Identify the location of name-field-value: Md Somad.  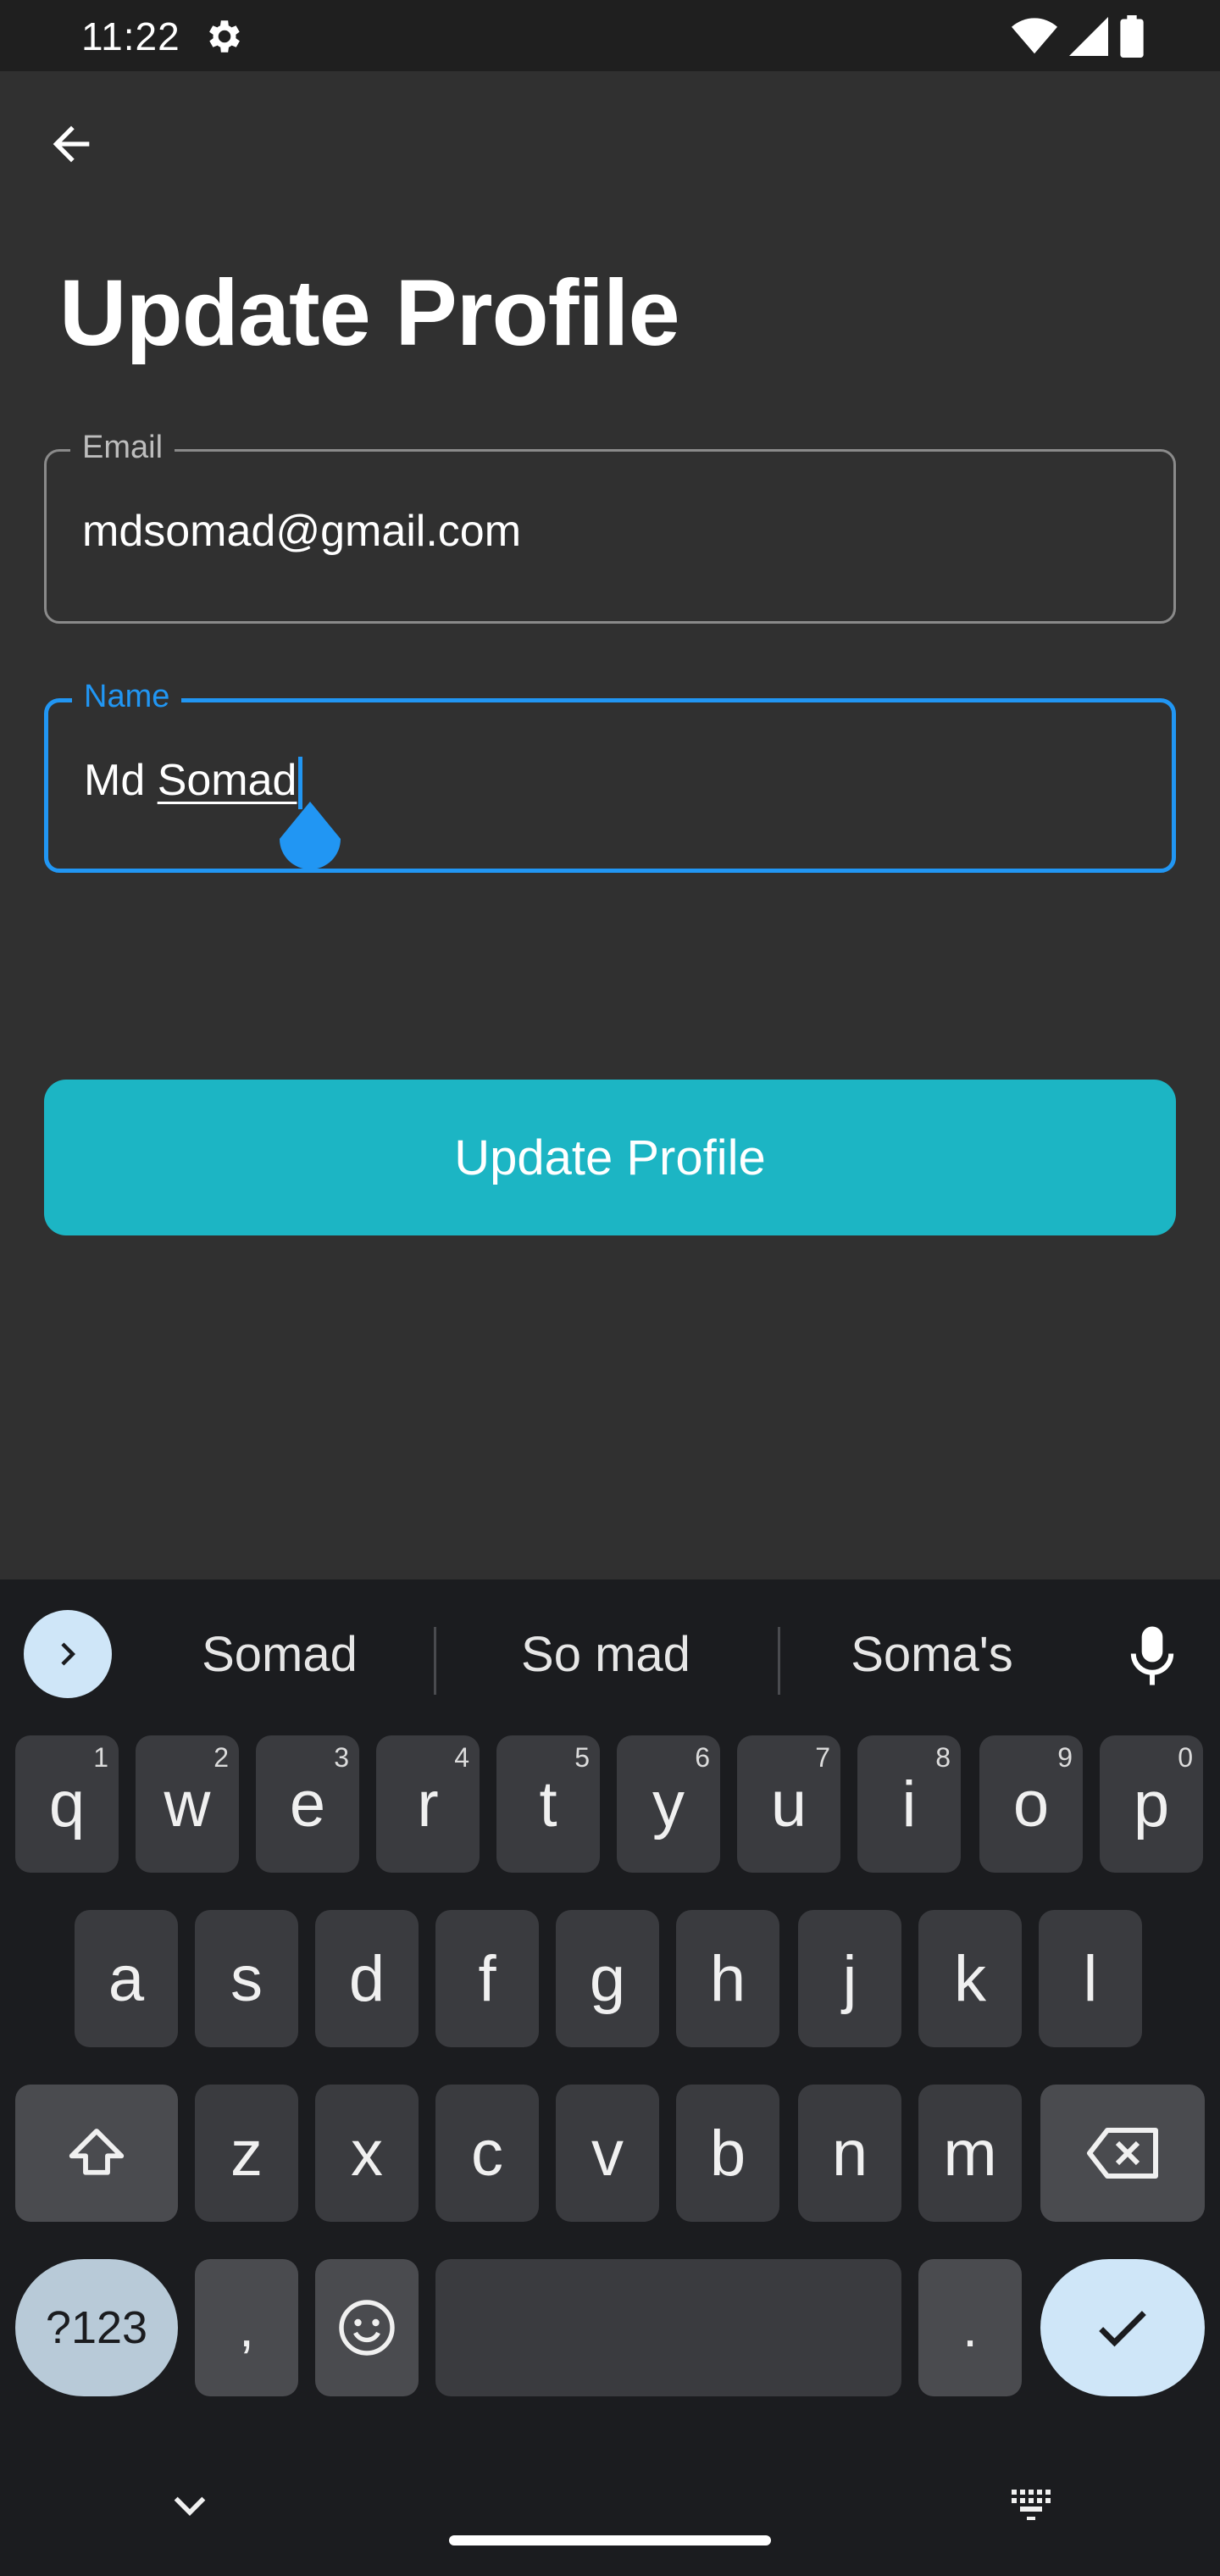
(193, 782).